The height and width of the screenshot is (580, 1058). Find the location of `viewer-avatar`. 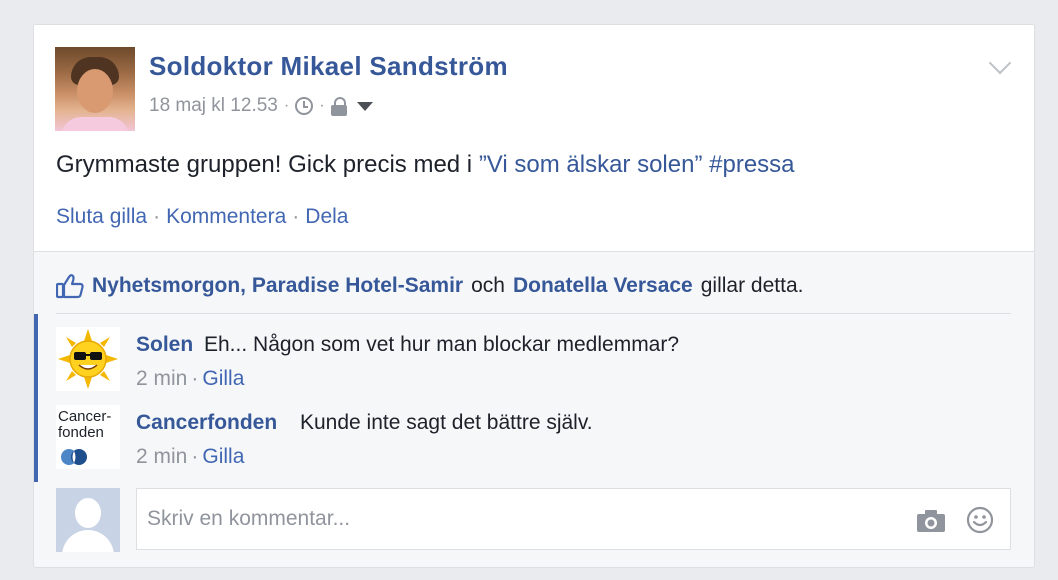

viewer-avatar is located at coordinates (88, 520).